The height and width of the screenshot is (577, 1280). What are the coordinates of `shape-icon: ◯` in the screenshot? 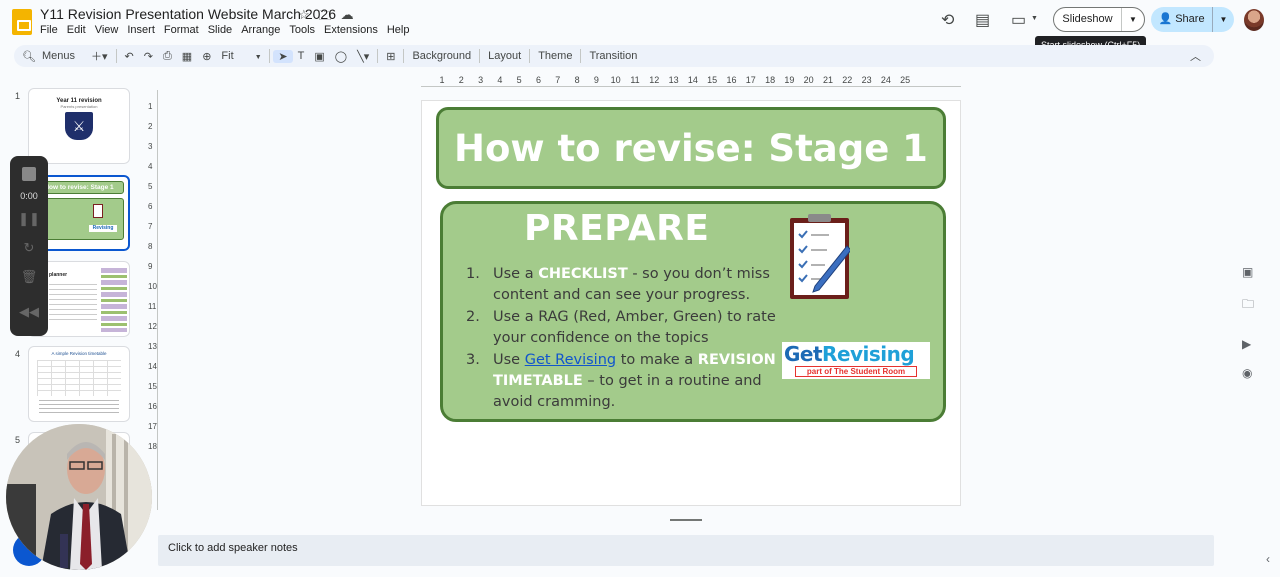 It's located at (341, 56).